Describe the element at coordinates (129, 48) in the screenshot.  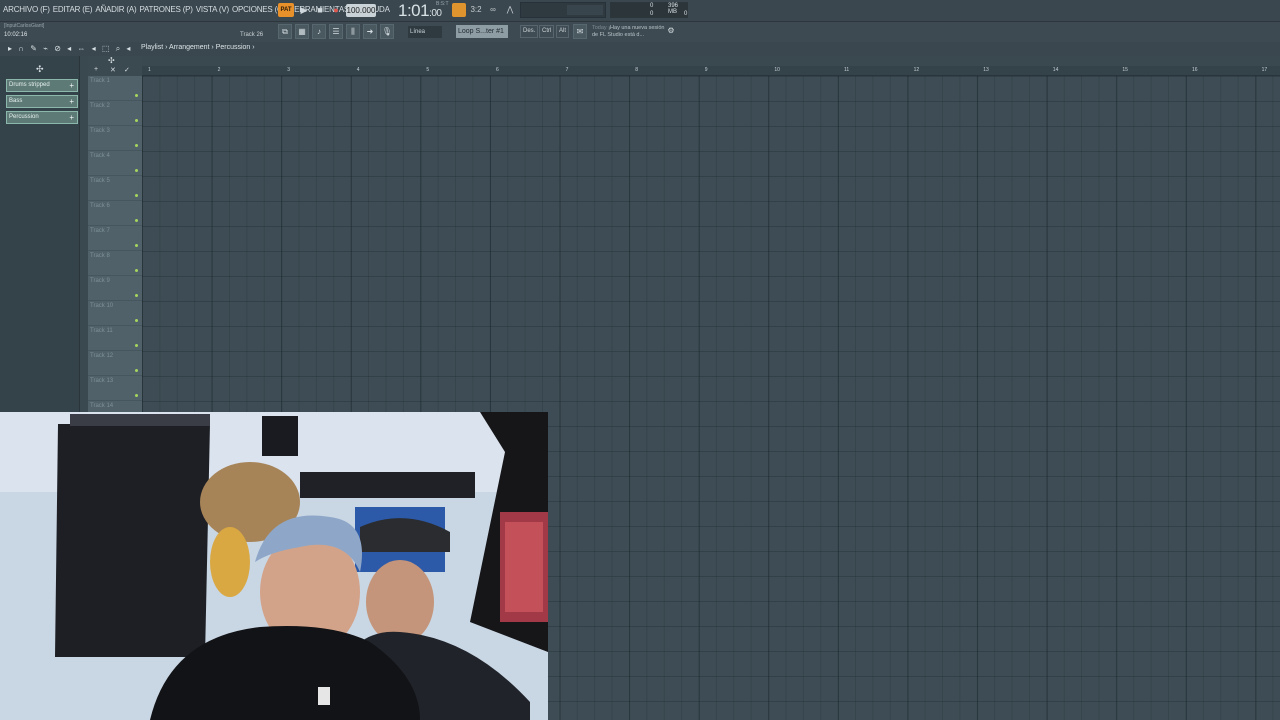
I see `playback-icon: ◂` at that location.